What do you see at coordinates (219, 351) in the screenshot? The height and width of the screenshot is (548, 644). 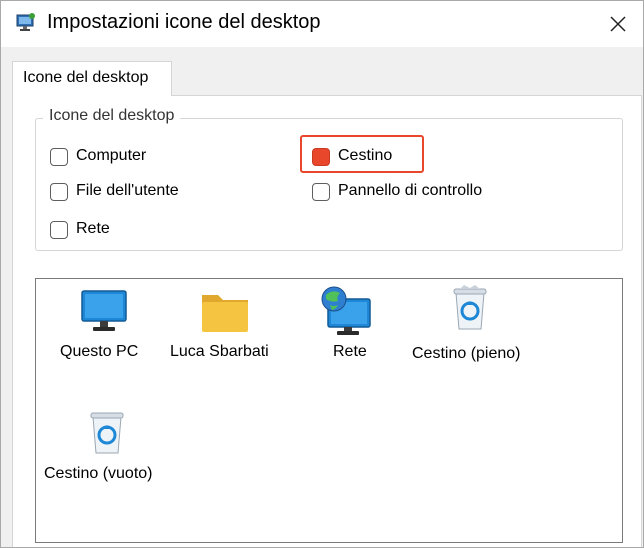 I see `icon-label: Luca Sbarbati` at bounding box center [219, 351].